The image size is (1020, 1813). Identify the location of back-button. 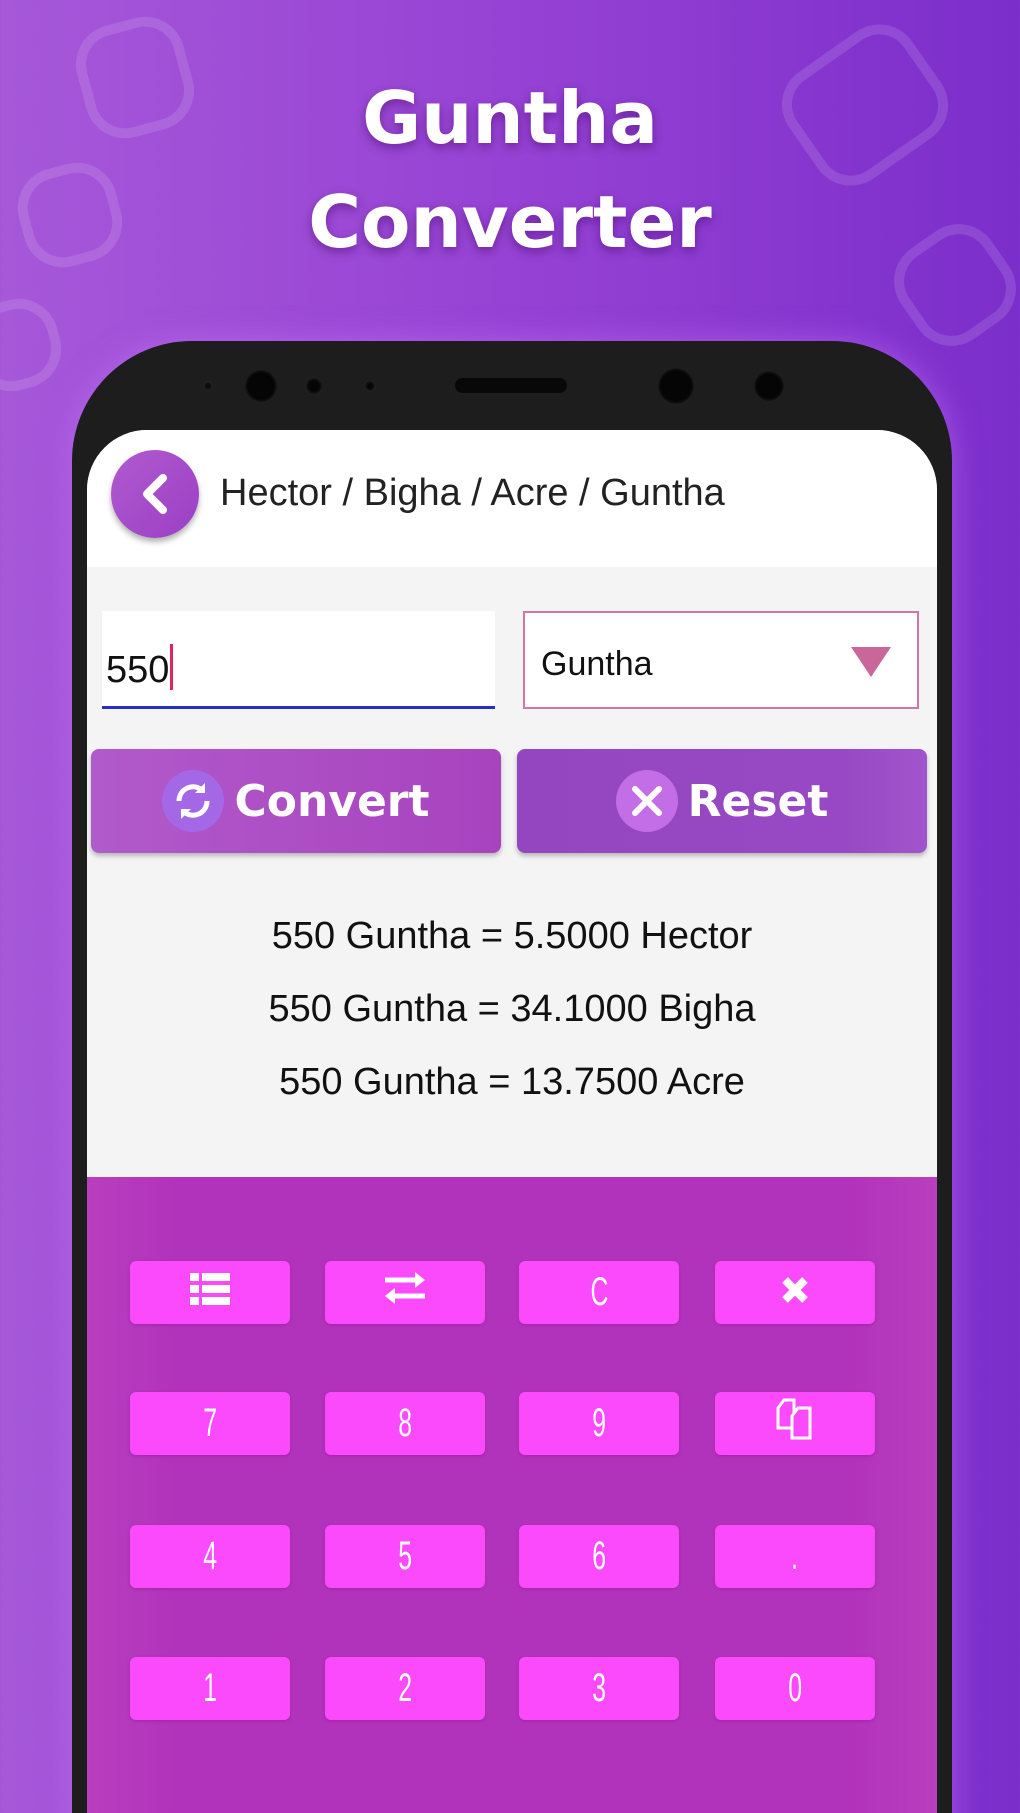
(155, 494).